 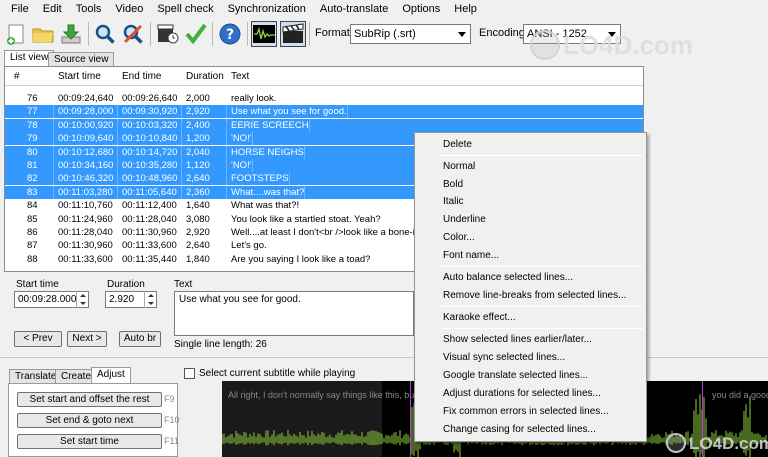 I want to click on subtitle-text-value: Use what you see for good., so click(x=240, y=299).